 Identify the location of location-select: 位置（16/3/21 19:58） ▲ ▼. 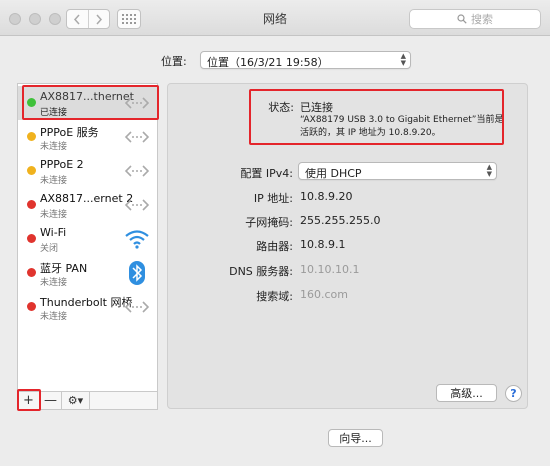
(305, 60).